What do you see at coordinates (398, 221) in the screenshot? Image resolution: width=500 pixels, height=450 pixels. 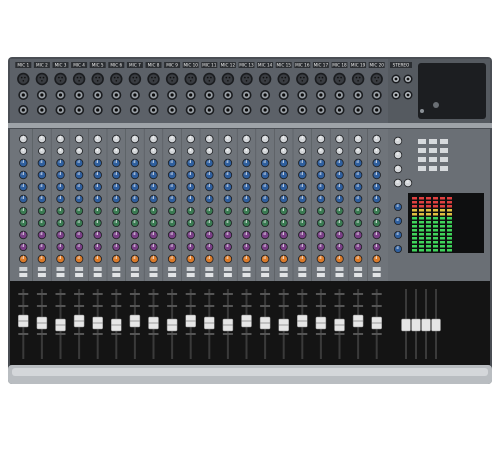 I see `aux-master-knob-icon` at bounding box center [398, 221].